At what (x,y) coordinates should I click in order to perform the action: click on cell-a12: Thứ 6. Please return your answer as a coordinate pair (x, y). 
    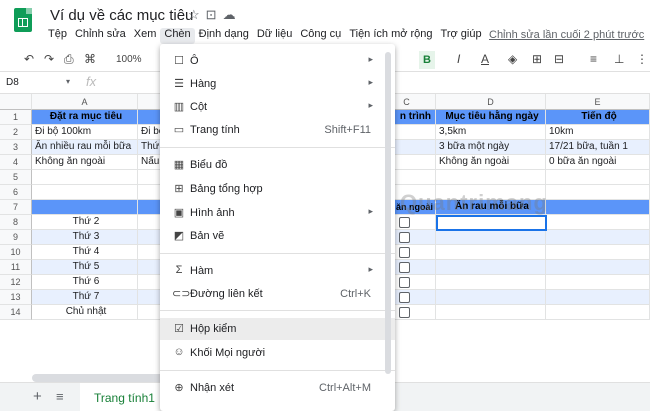
    Looking at the image, I should click on (85, 282).